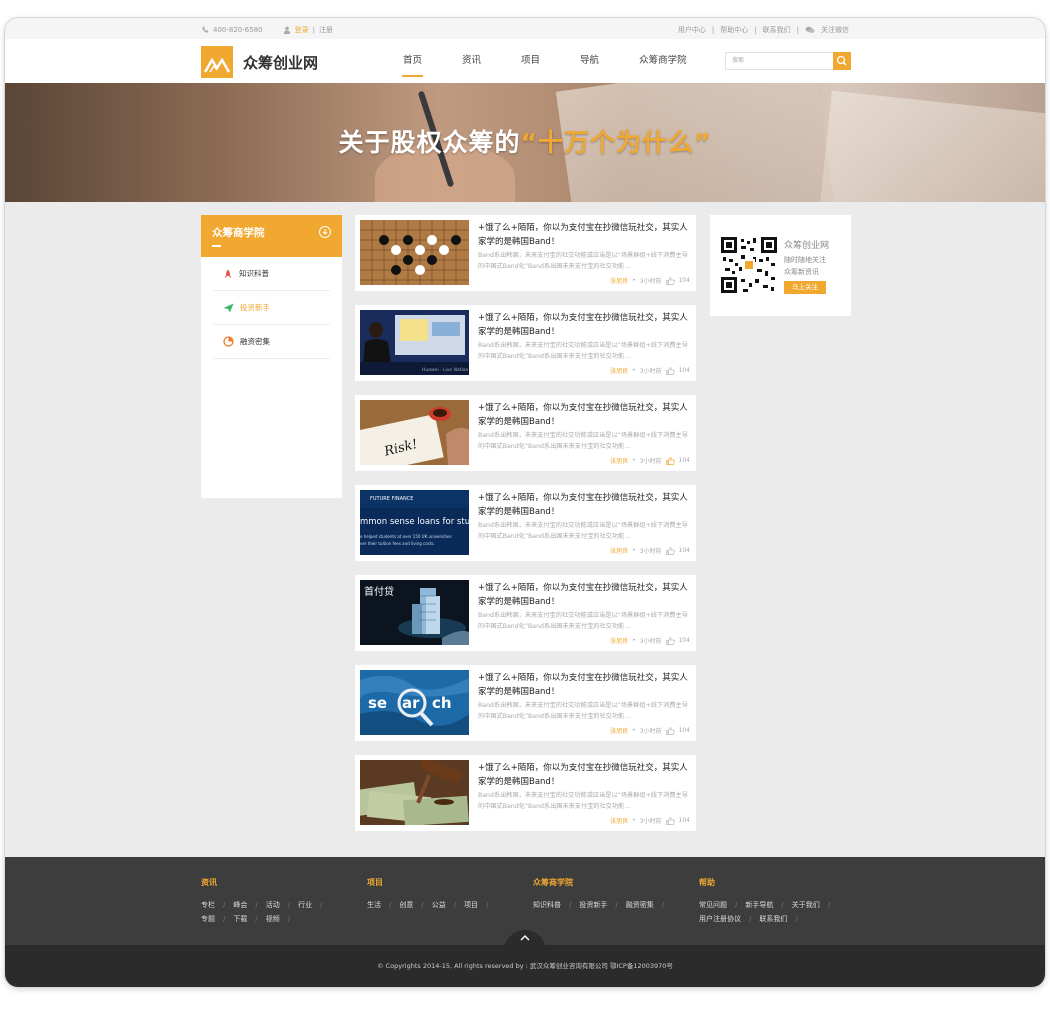  Describe the element at coordinates (471, 905) in the screenshot. I see `footer-link: 项目` at that location.